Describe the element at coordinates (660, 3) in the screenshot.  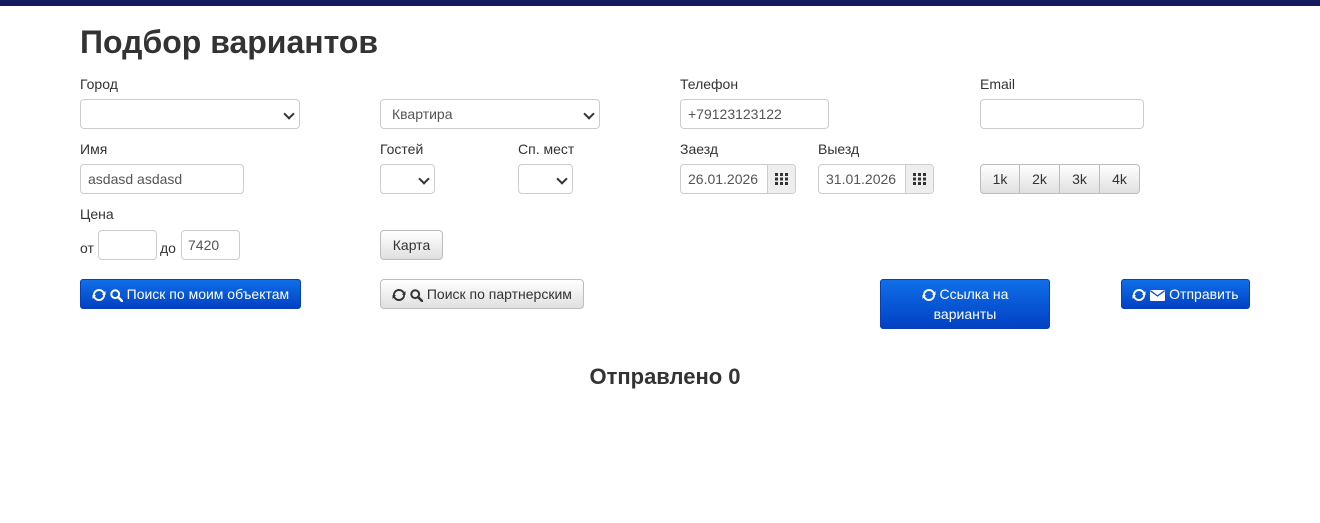
I see `top-bar` at that location.